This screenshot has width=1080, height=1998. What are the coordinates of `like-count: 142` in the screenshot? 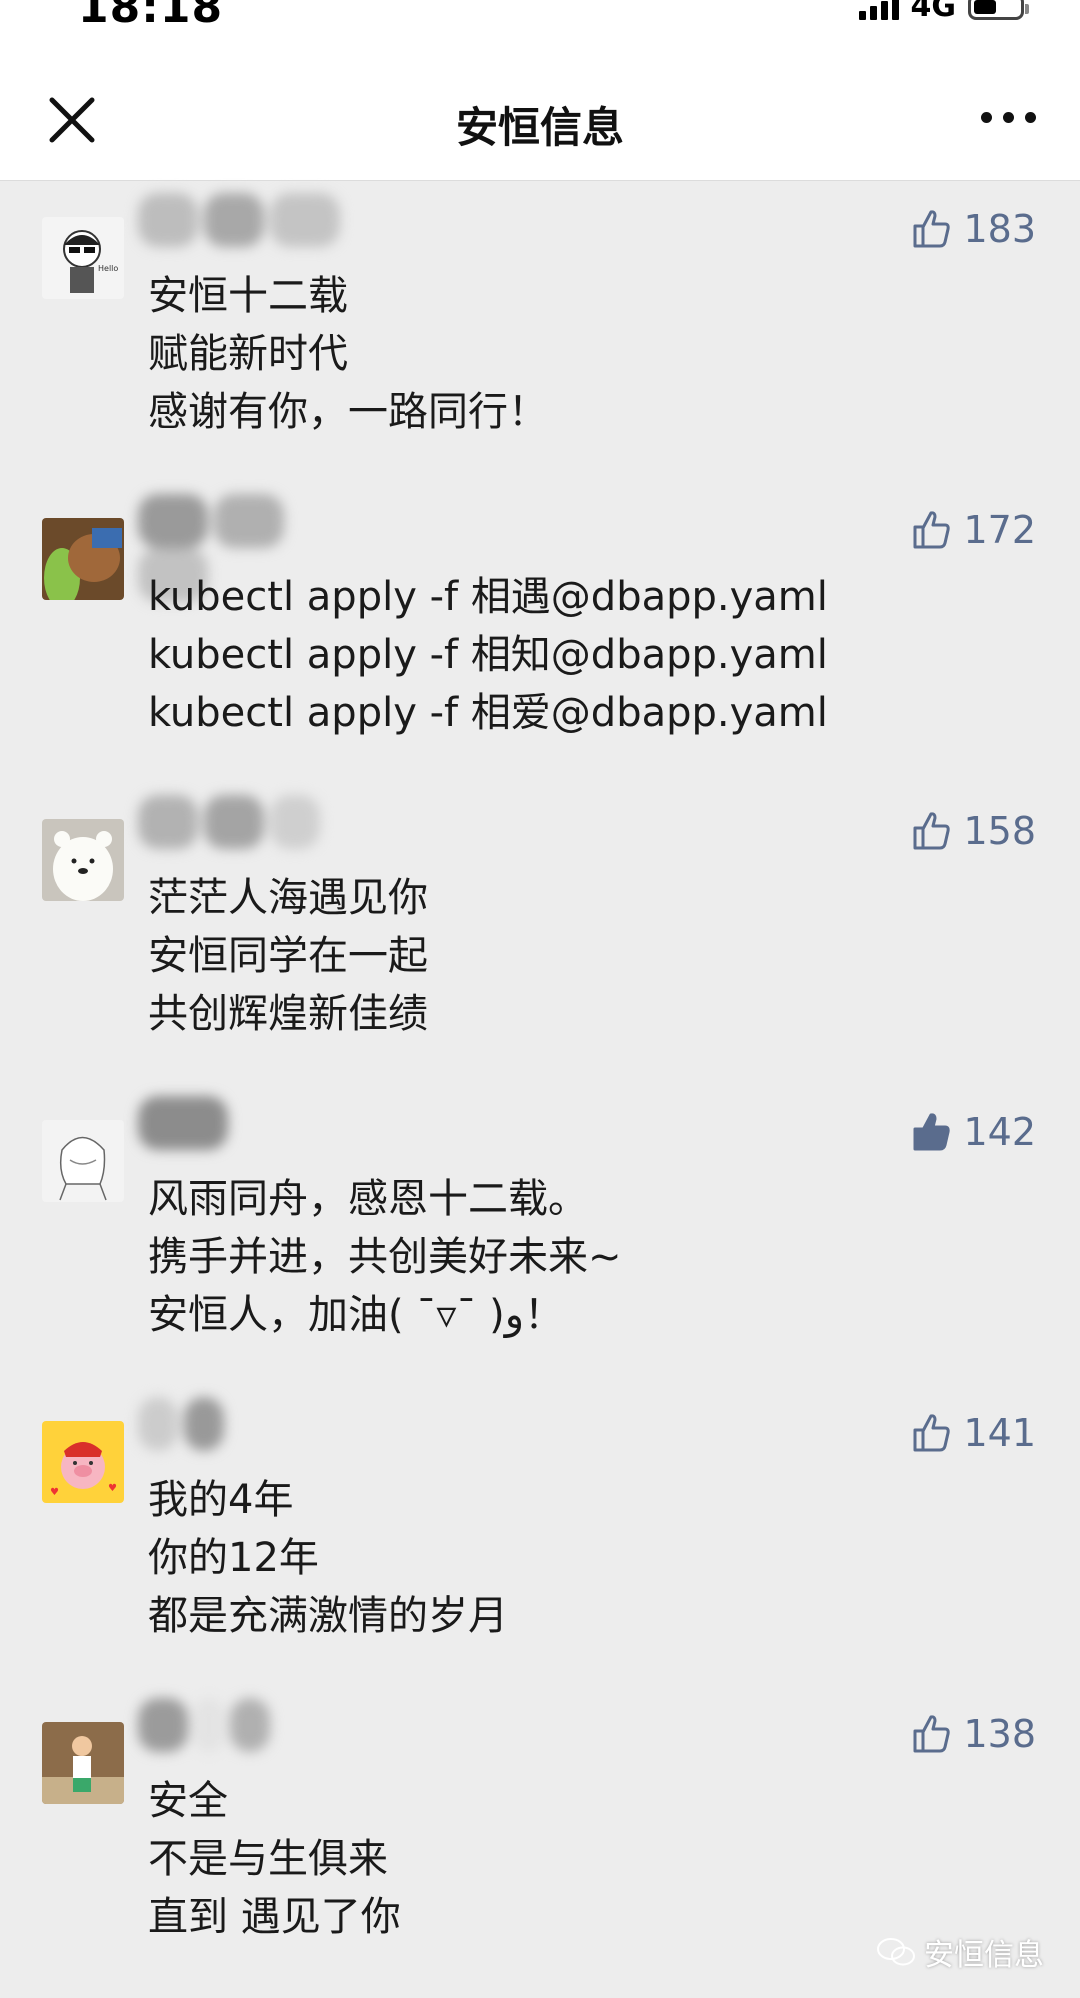 It's located at (999, 1132).